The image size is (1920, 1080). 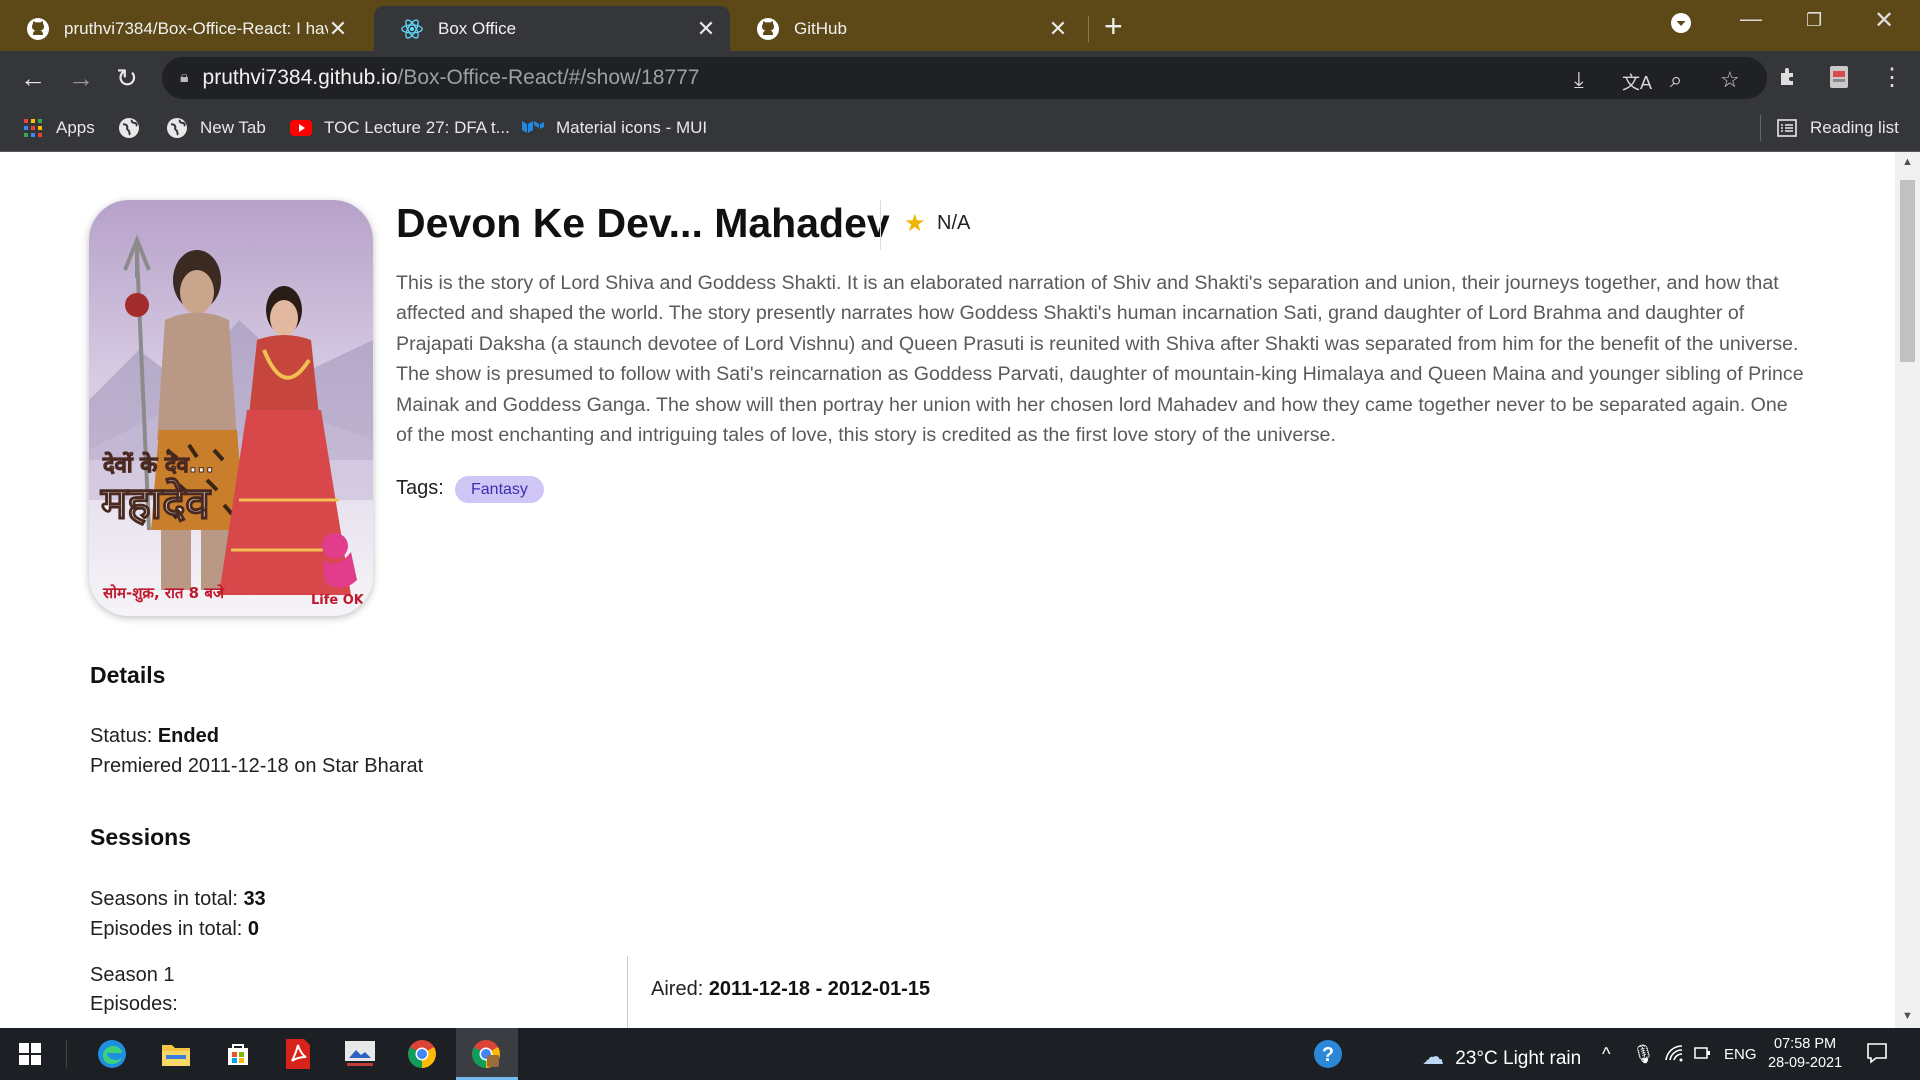 What do you see at coordinates (238, 1054) in the screenshot?
I see `store-icon` at bounding box center [238, 1054].